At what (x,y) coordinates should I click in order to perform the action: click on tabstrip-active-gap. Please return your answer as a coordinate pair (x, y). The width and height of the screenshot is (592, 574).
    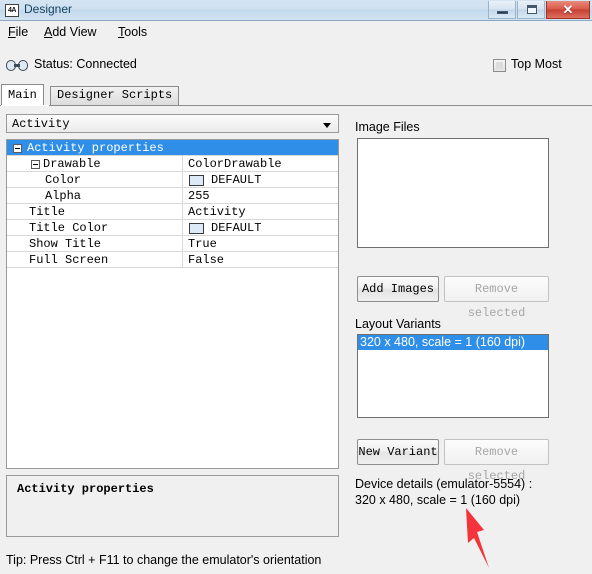
    Looking at the image, I should click on (25, 105).